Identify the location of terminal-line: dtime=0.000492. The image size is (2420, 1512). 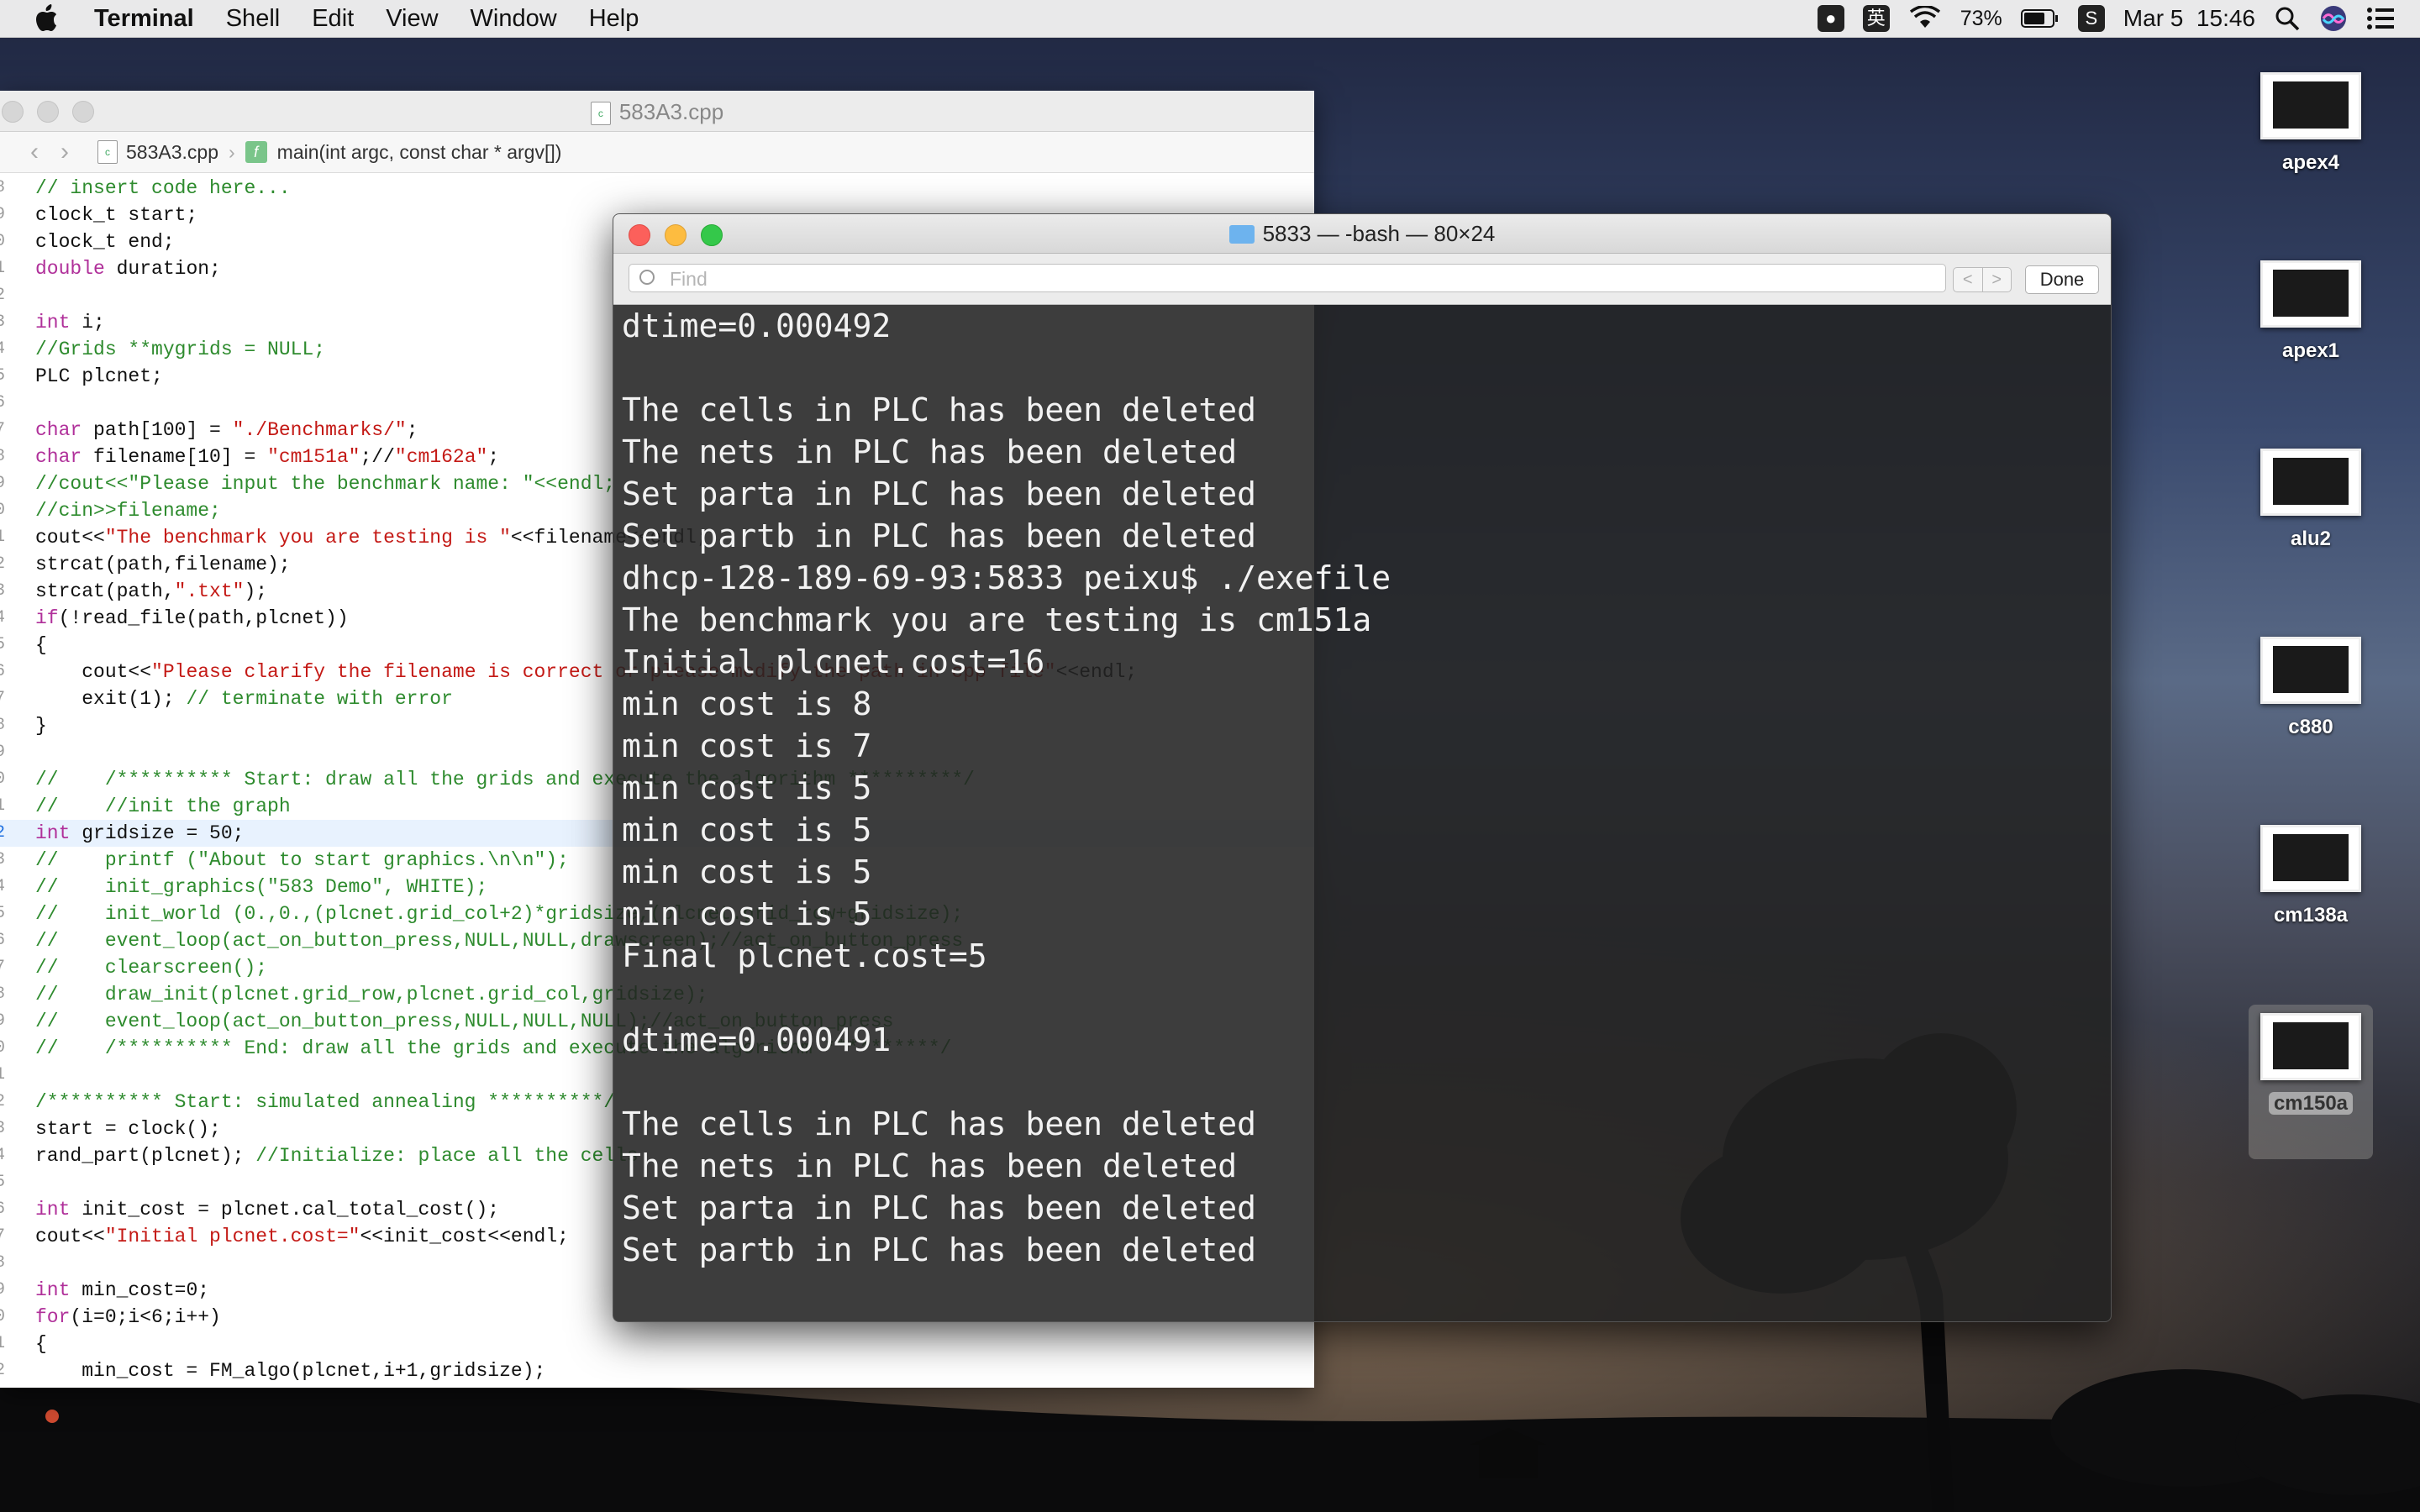
(757, 325).